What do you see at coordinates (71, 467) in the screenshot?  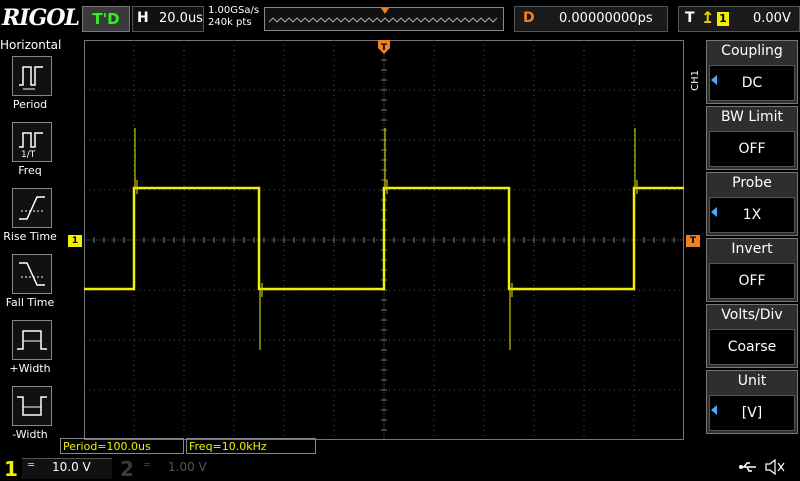 I see `ch1-scale: 10.0 V` at bounding box center [71, 467].